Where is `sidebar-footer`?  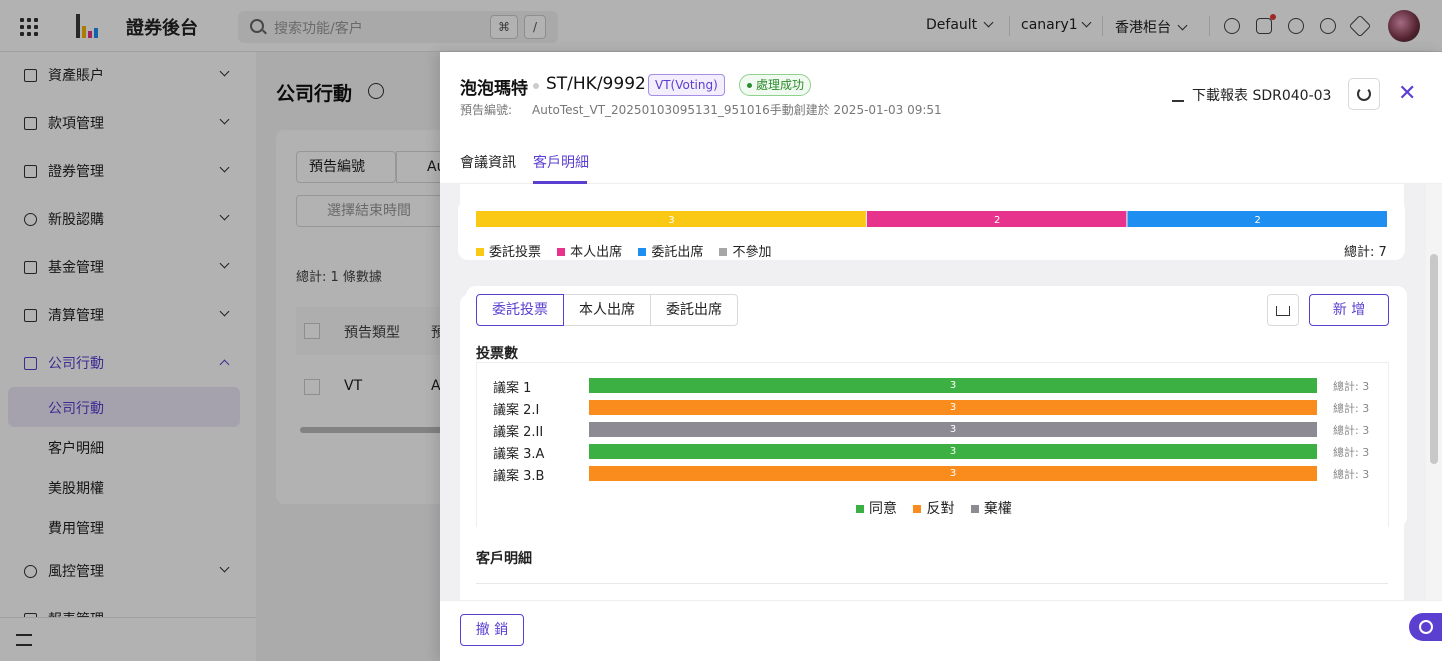
sidebar-footer is located at coordinates (128, 639).